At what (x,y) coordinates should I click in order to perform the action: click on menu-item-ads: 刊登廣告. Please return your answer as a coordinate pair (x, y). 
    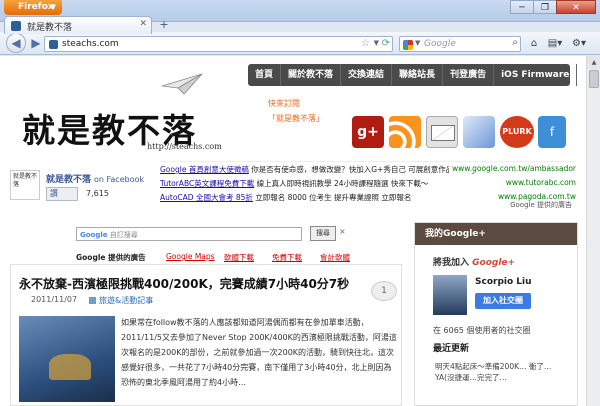
    Looking at the image, I should click on (469, 75).